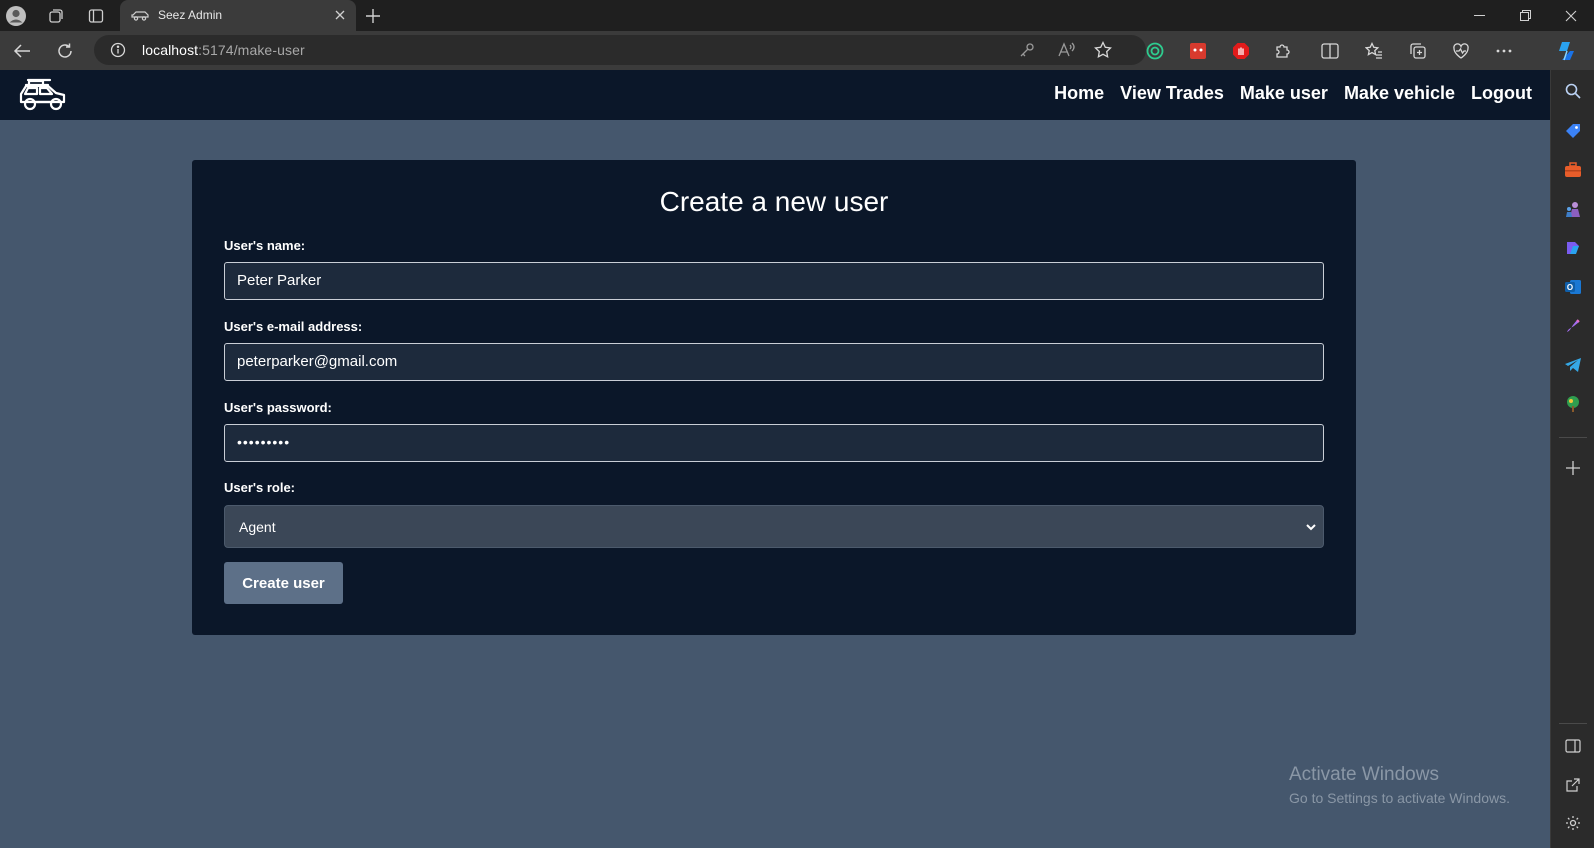  What do you see at coordinates (1573, 170) in the screenshot?
I see `tools-briefcase-icon` at bounding box center [1573, 170].